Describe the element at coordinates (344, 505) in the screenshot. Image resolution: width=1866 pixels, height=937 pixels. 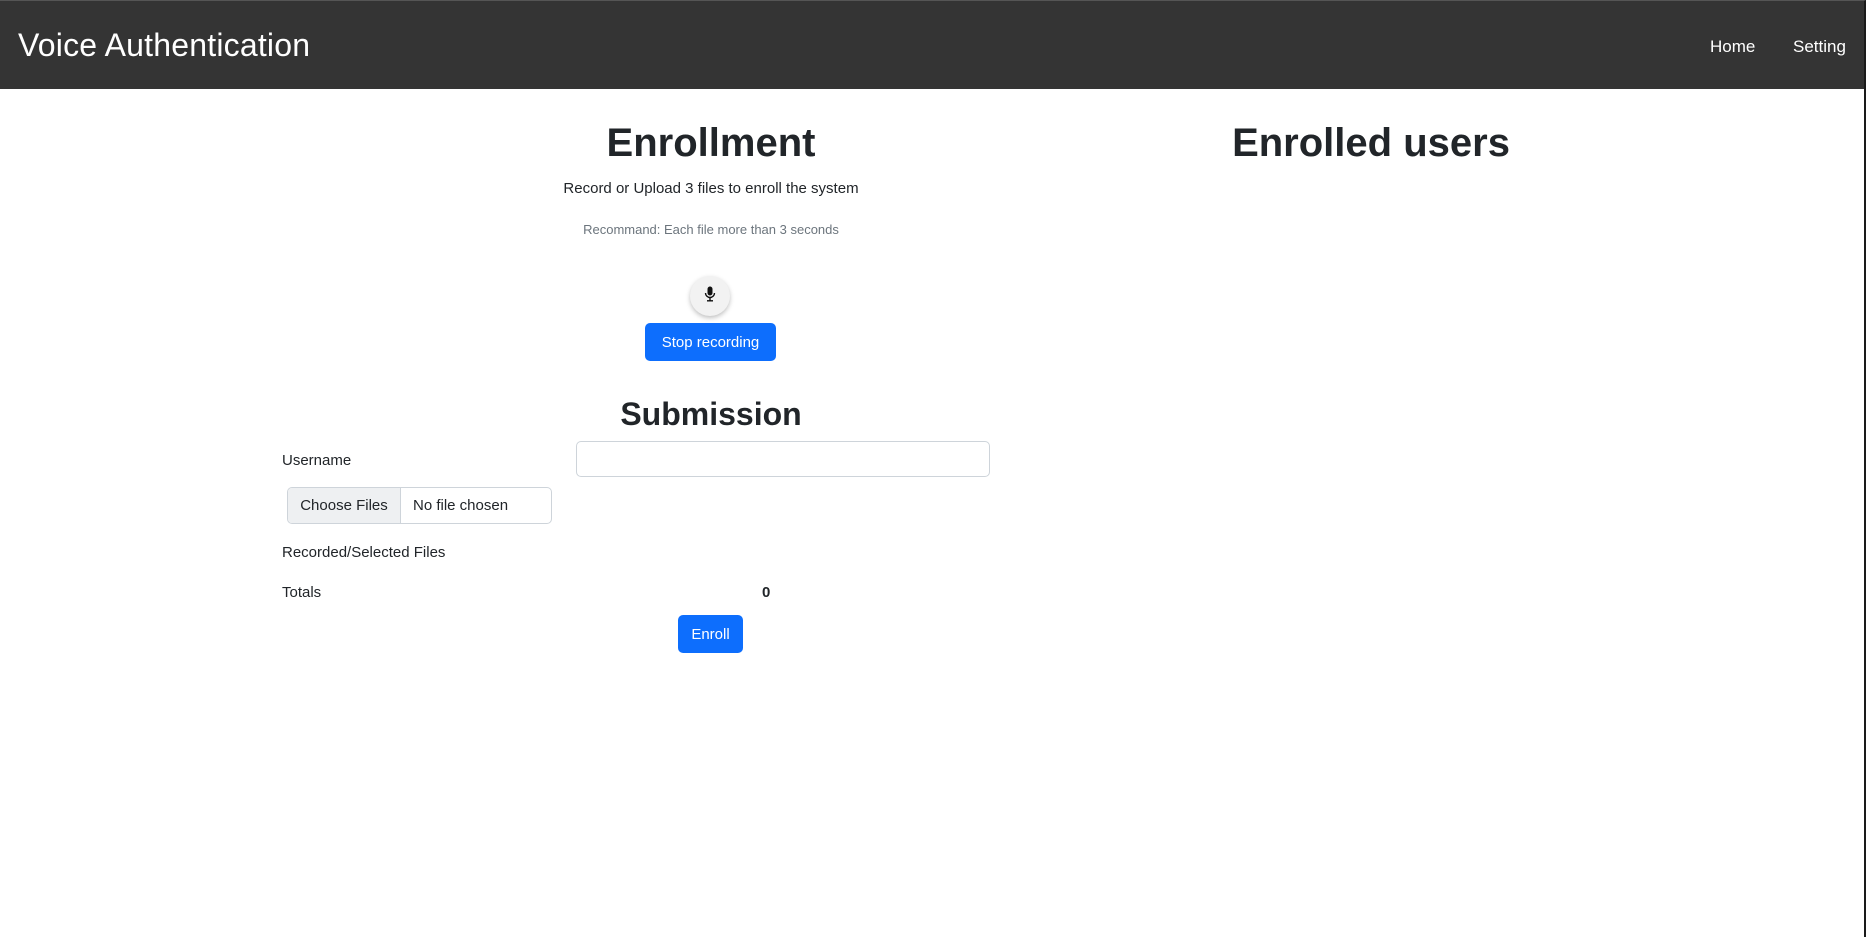
I see `choose-files-button: Choose Files` at that location.